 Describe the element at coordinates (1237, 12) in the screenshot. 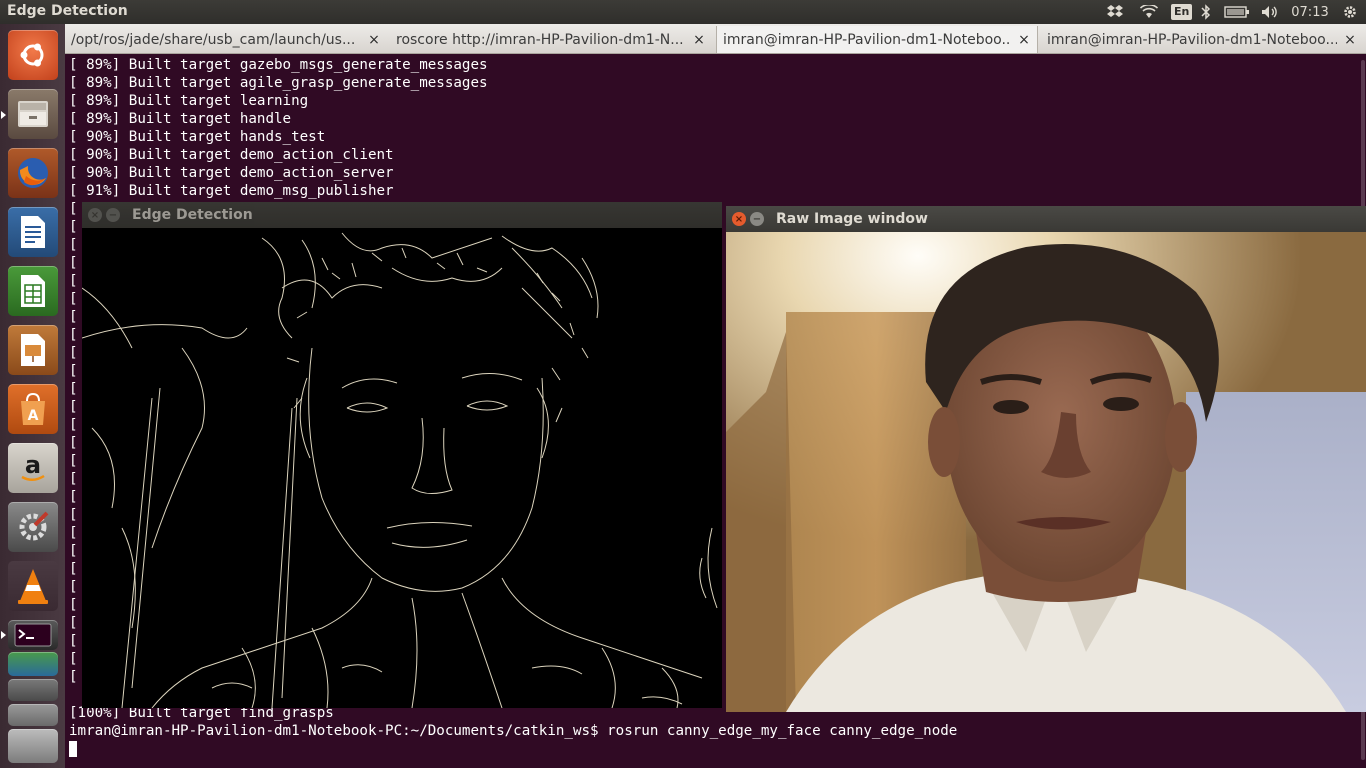

I see `battery-icon` at that location.